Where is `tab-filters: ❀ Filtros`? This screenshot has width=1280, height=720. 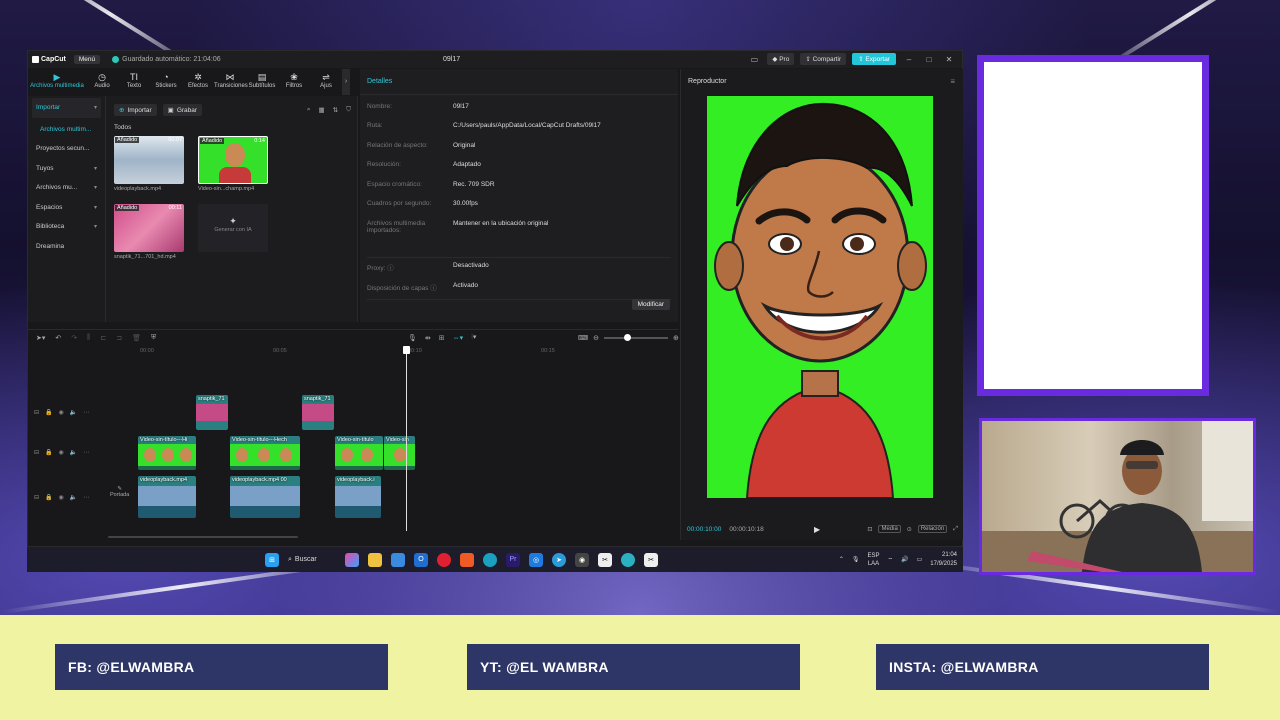 tab-filters: ❀ Filtros is located at coordinates (294, 82).